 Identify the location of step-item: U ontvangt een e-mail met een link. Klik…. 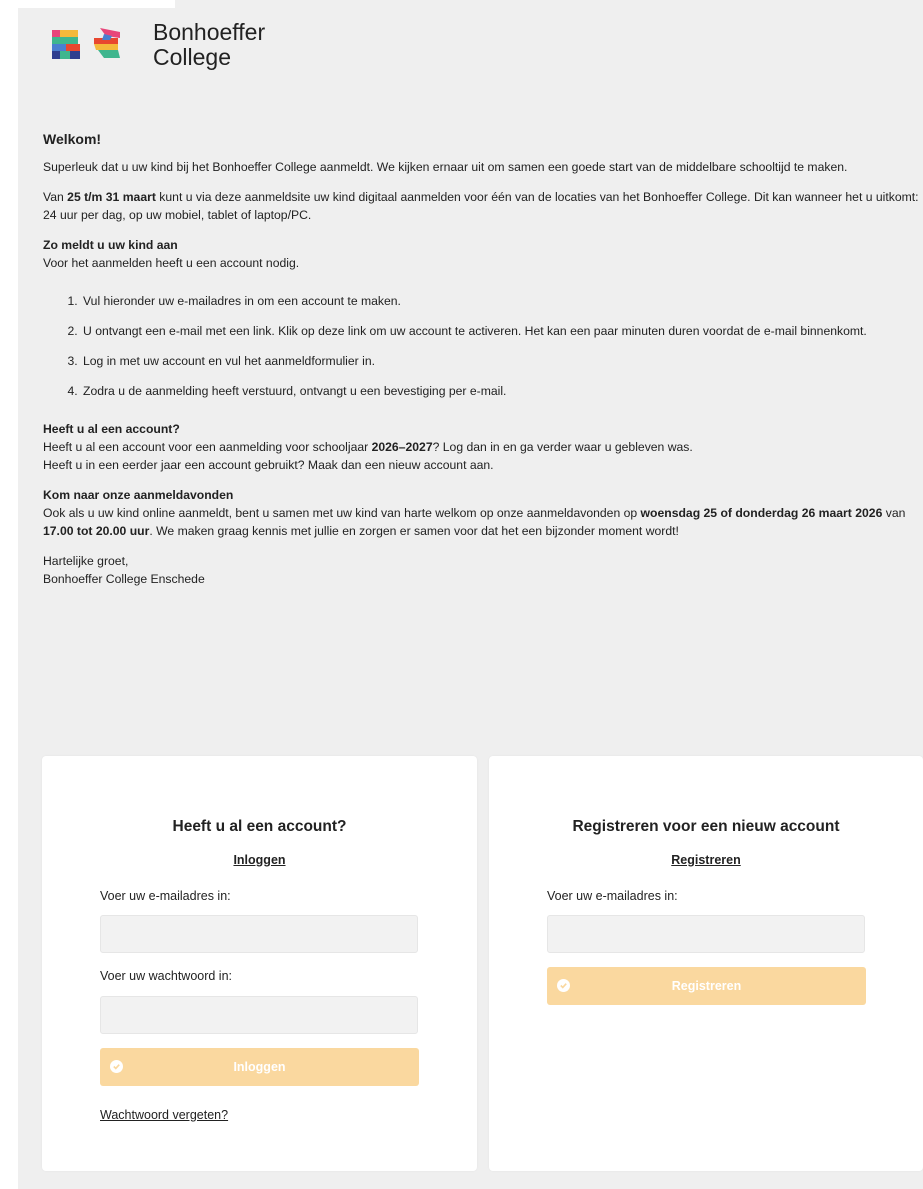
(501, 331).